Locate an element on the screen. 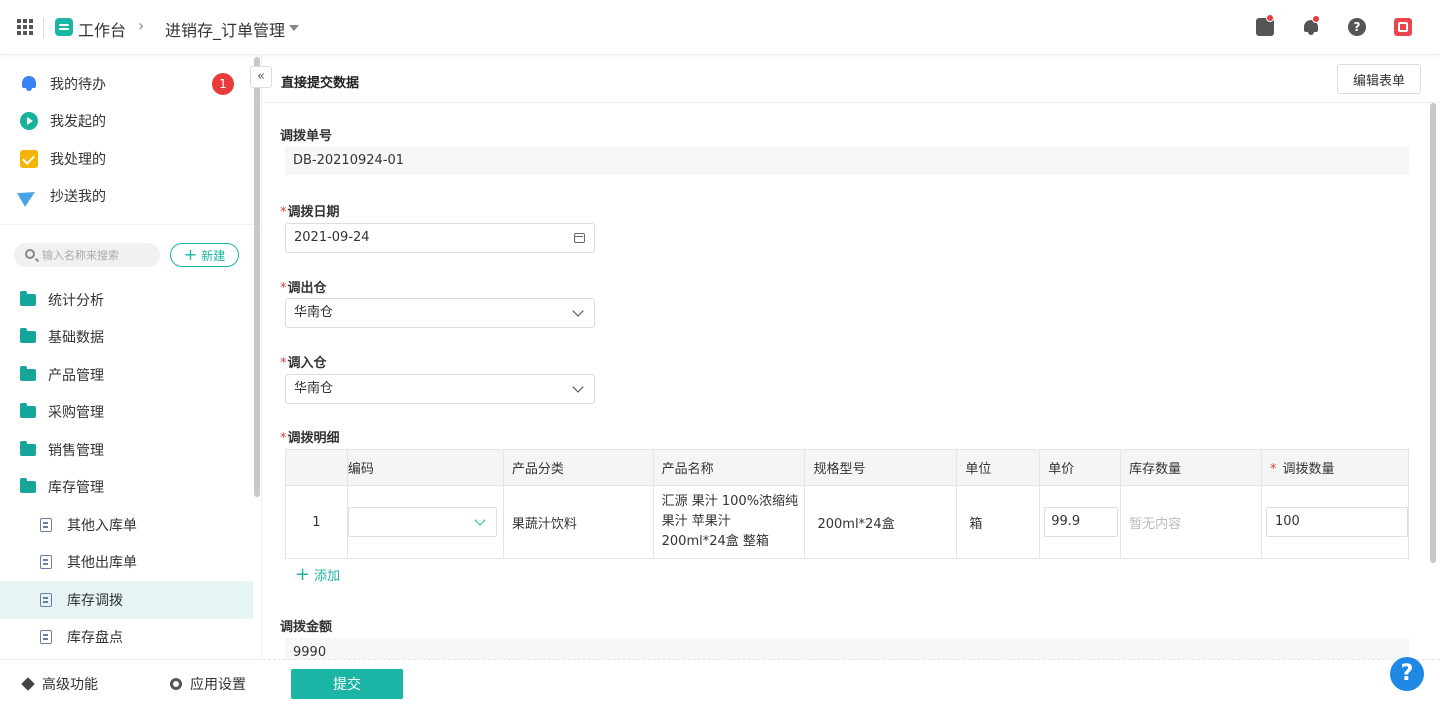 This screenshot has height=705, width=1440. sidebar-folder-products: 产品管理 is located at coordinates (62, 375).